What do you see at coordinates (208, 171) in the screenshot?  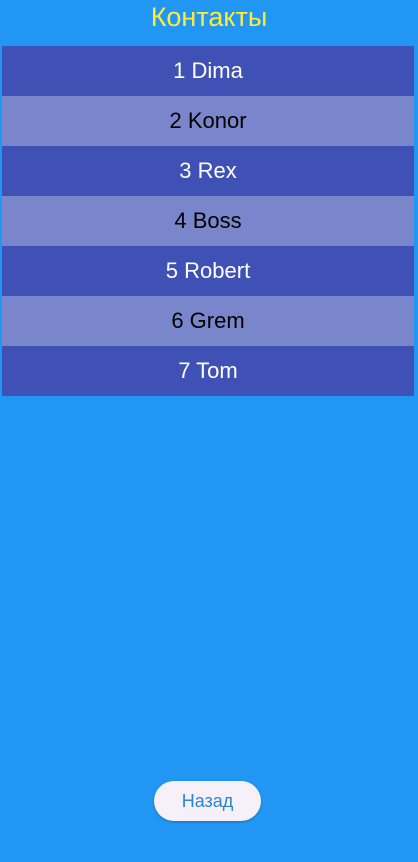 I see `list-item: 3 Rex` at bounding box center [208, 171].